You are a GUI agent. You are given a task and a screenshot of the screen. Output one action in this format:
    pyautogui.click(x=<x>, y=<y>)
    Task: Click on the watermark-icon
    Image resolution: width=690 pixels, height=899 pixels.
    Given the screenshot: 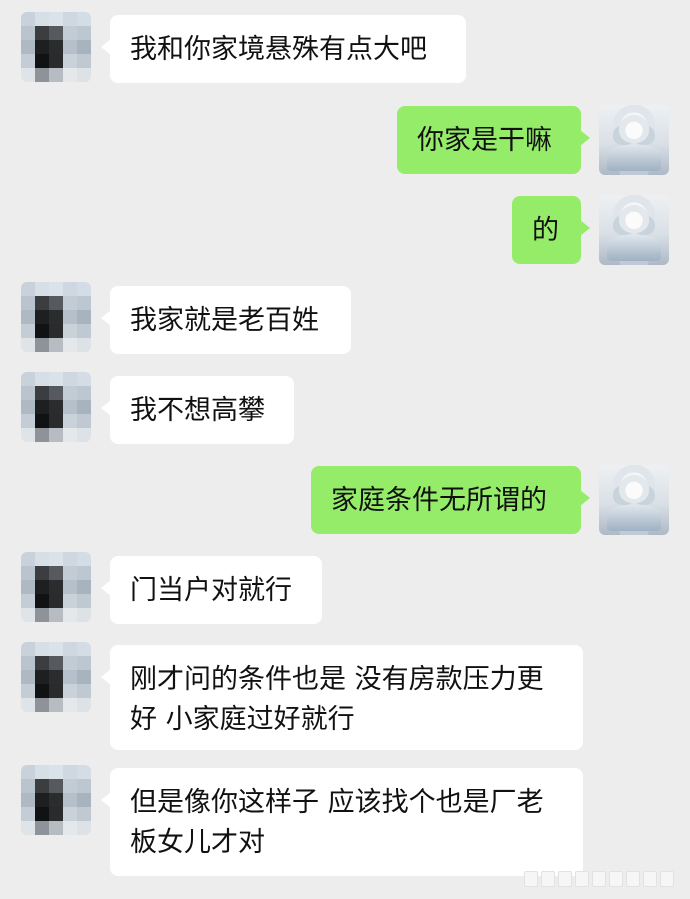 What is the action you would take?
    pyautogui.click(x=599, y=879)
    